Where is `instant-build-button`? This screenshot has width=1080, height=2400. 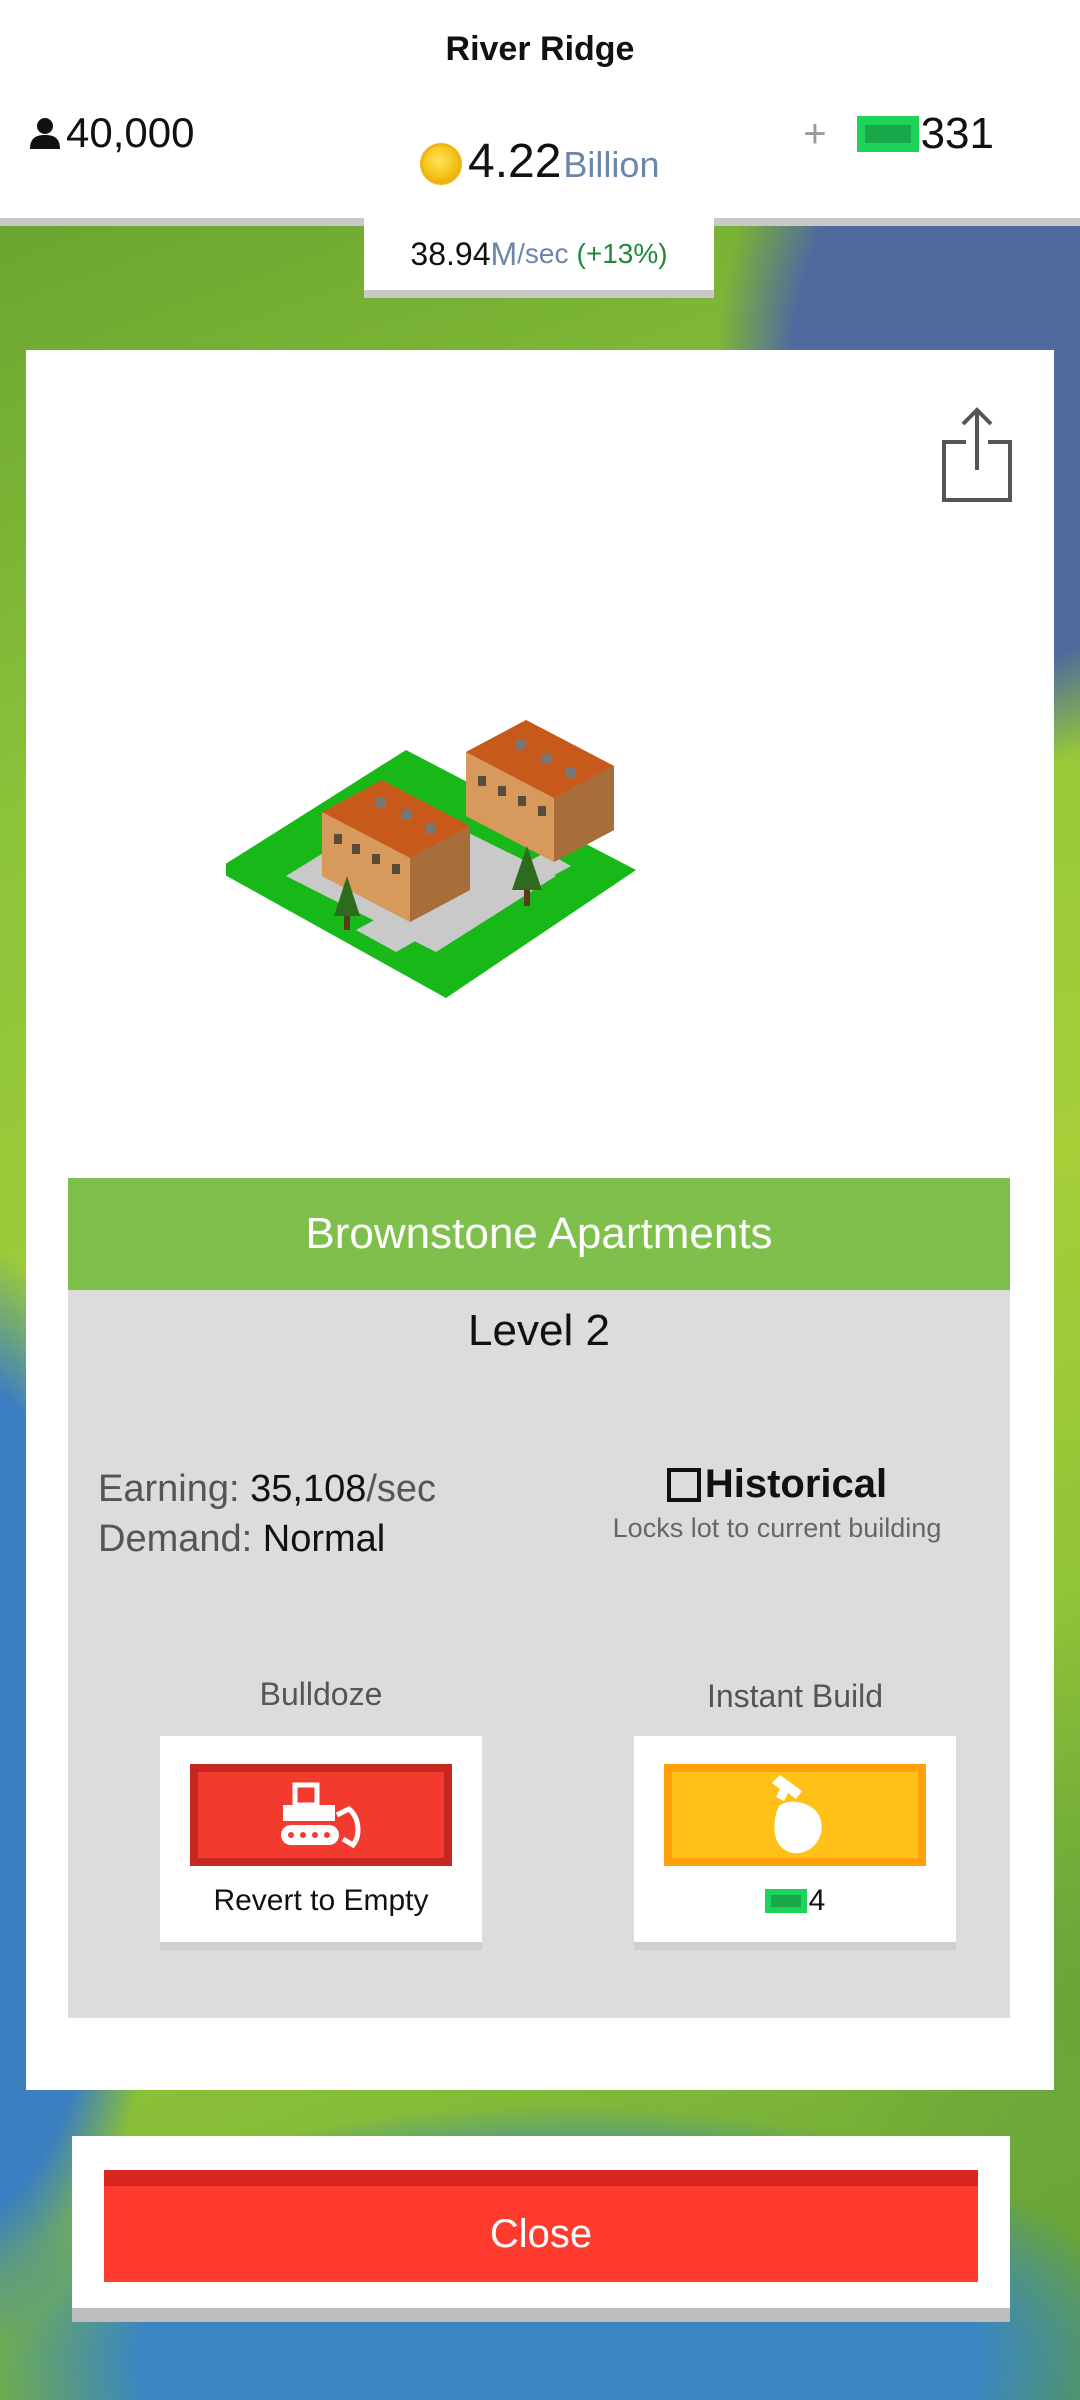
instant-build-button is located at coordinates (795, 1815).